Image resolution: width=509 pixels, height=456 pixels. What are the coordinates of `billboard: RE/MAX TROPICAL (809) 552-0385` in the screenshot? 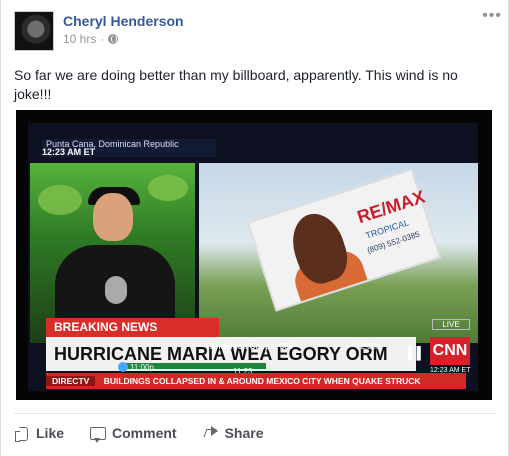 It's located at (344, 240).